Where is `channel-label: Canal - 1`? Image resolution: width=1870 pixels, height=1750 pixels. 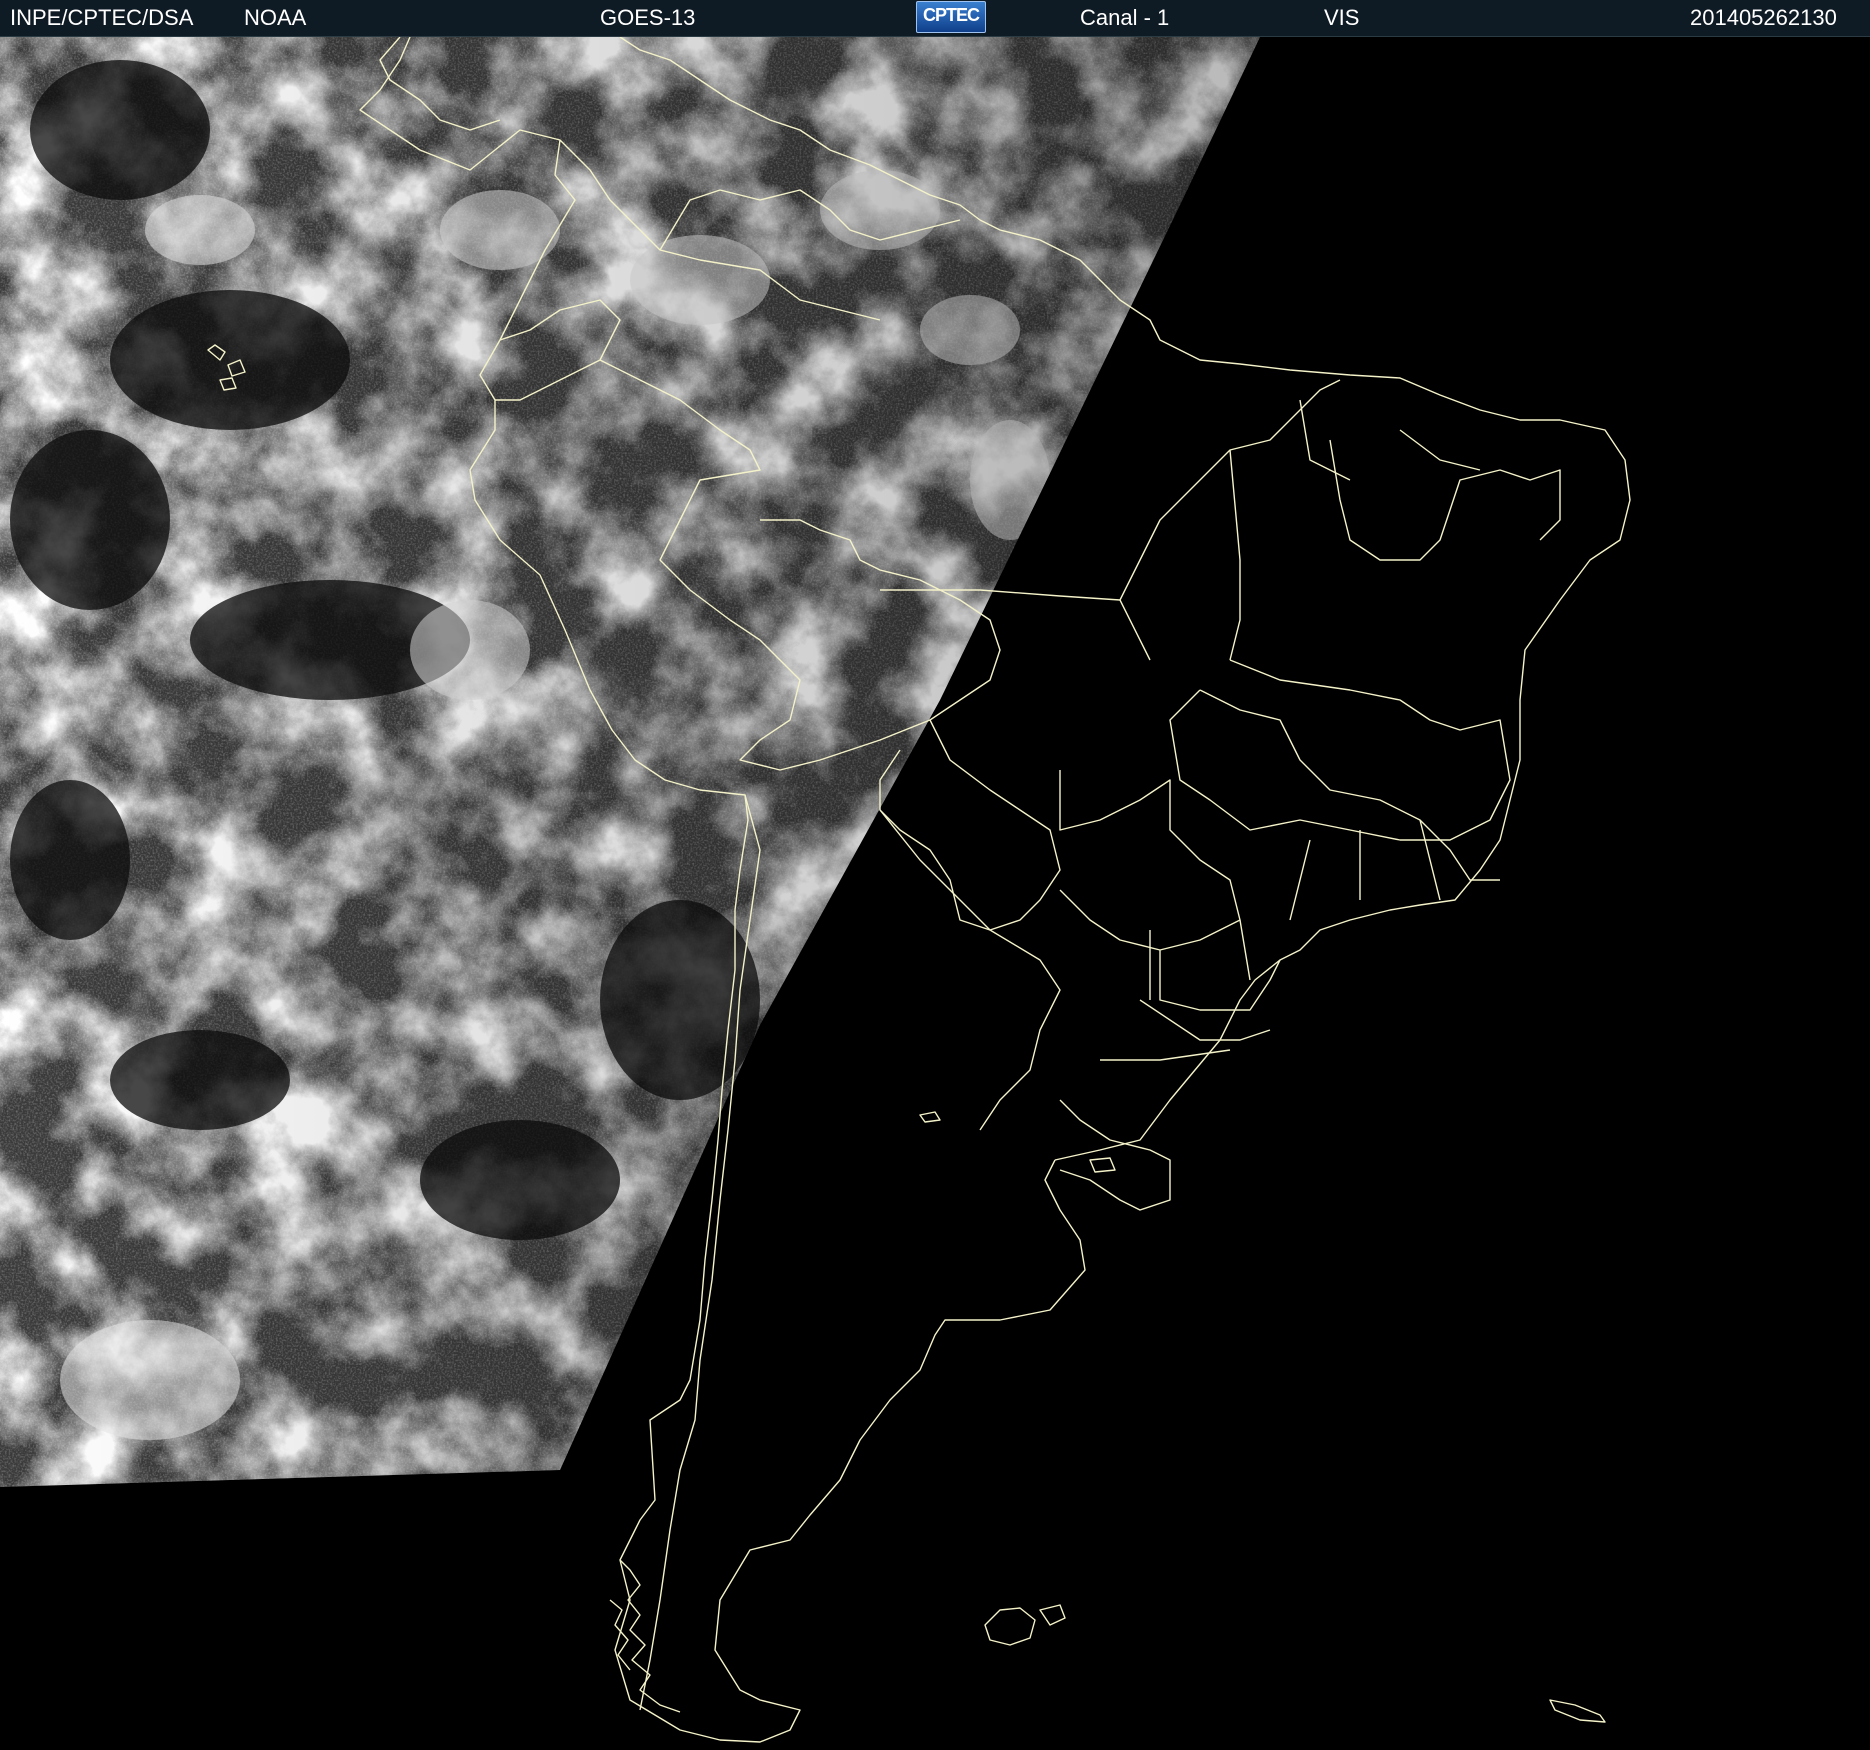 channel-label: Canal - 1 is located at coordinates (1125, 17).